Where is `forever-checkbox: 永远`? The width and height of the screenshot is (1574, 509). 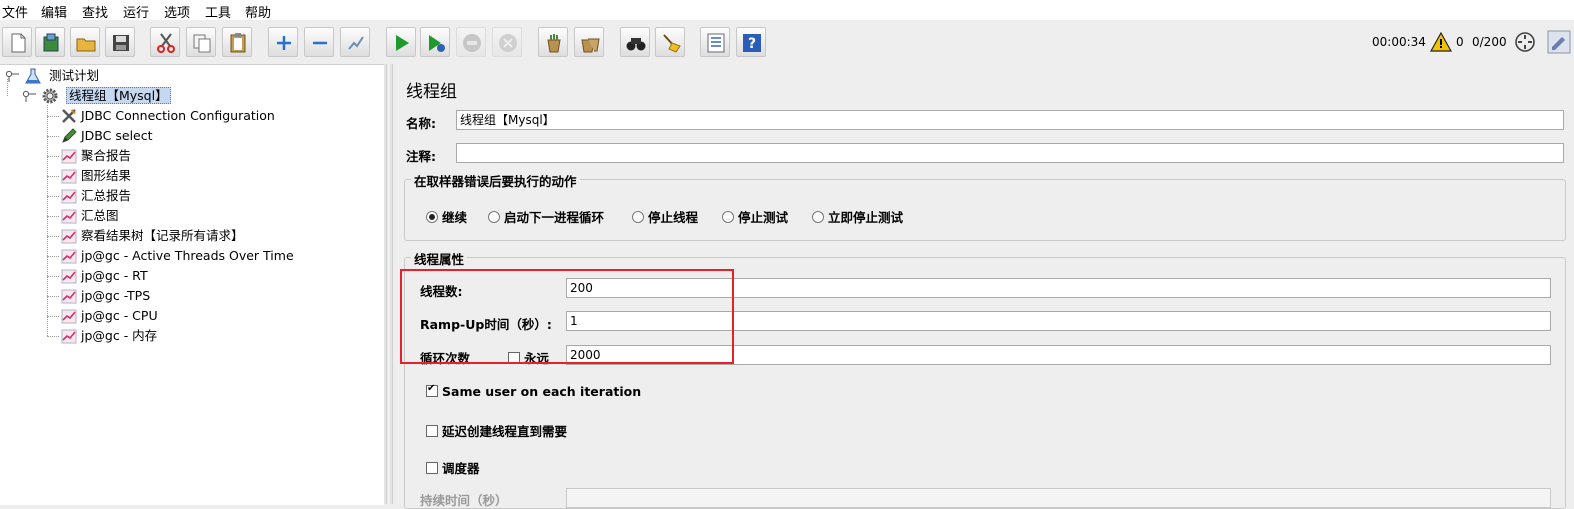 forever-checkbox: 永远 is located at coordinates (528, 357).